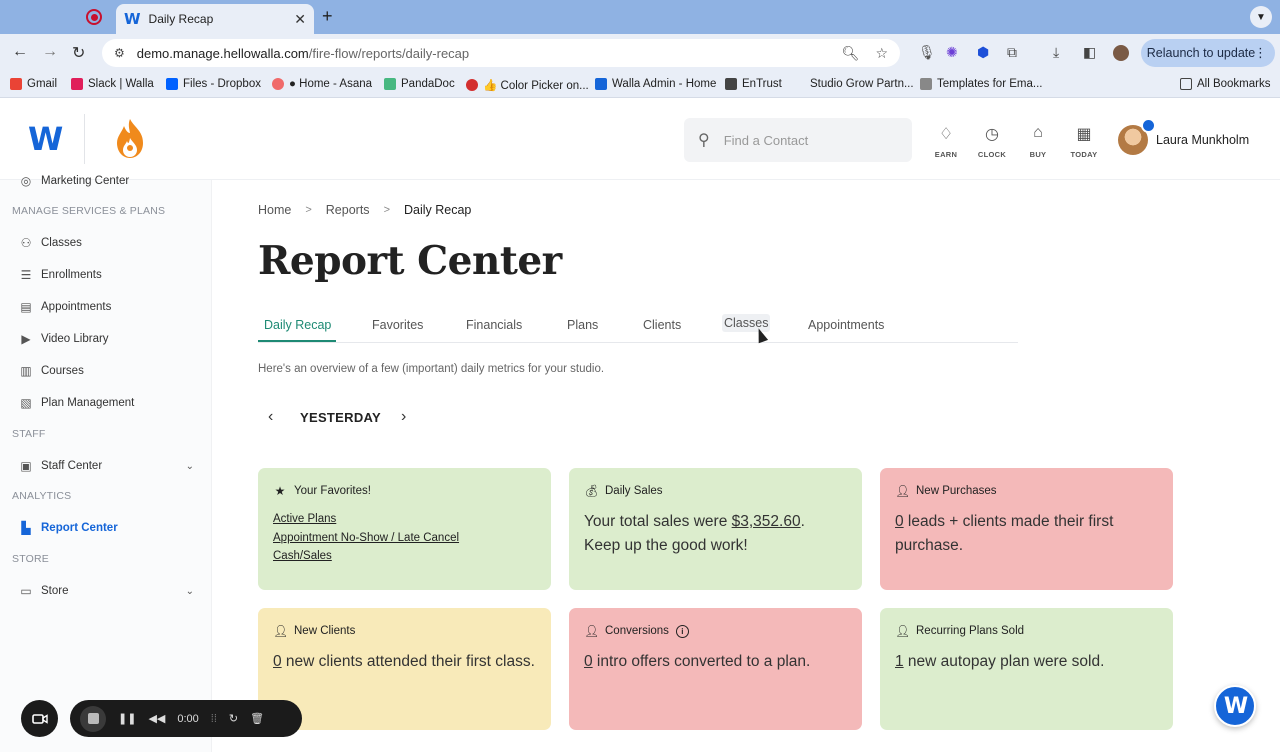 Image resolution: width=1280 pixels, height=752 pixels. I want to click on bookmark-star-icon: ☆, so click(881, 53).